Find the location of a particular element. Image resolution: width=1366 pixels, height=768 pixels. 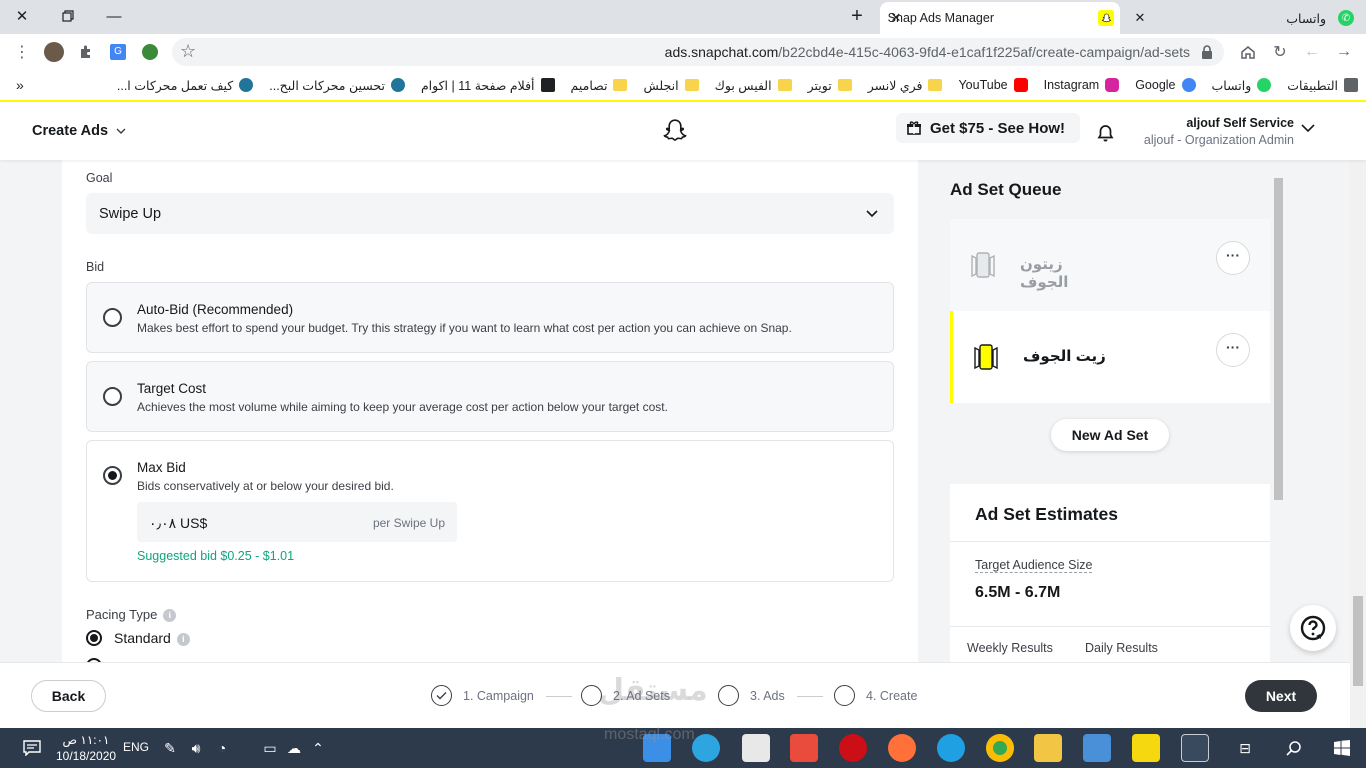

queue-item-name: زيتون الجوف is located at coordinates (1044, 273).